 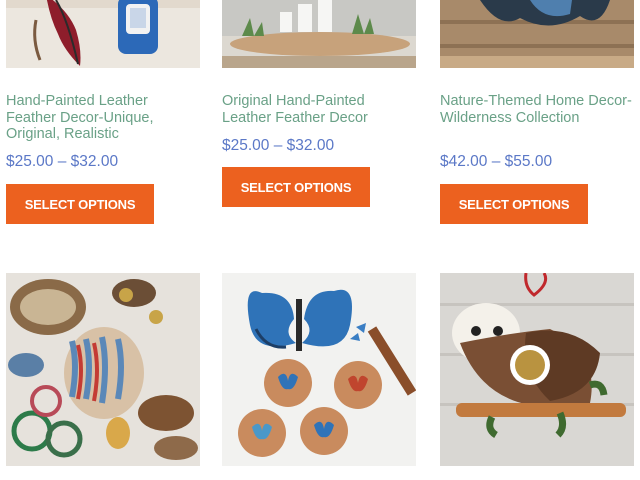 What do you see at coordinates (537, 369) in the screenshot?
I see `product-image-owl-ornament` at bounding box center [537, 369].